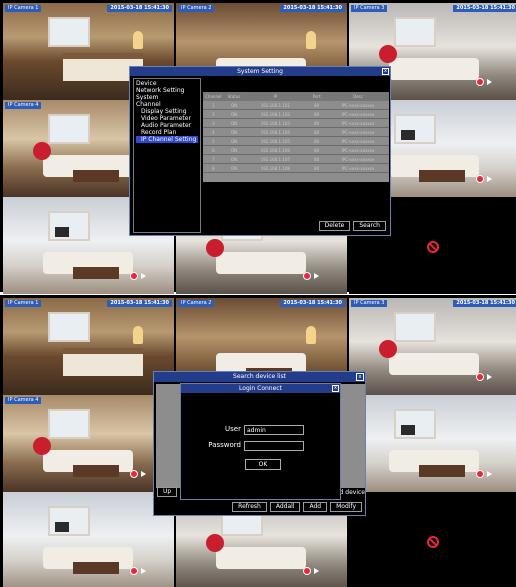 The width and height of the screenshot is (516, 587). I want to click on ok-button: OK, so click(263, 464).